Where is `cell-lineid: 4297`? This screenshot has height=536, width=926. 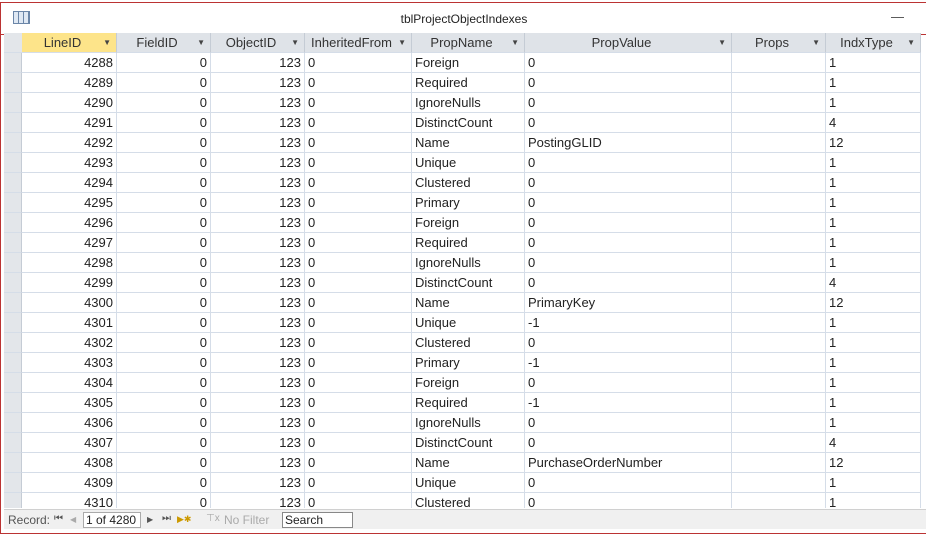
cell-lineid: 4297 is located at coordinates (69, 243).